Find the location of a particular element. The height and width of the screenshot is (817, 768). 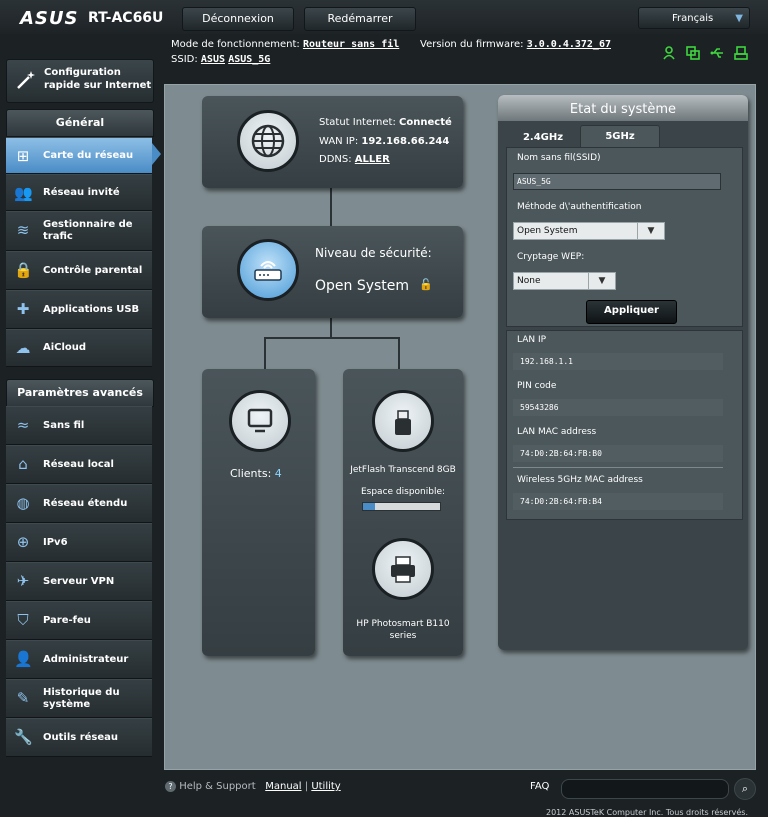

apply-button: Appliquer is located at coordinates (631, 312).